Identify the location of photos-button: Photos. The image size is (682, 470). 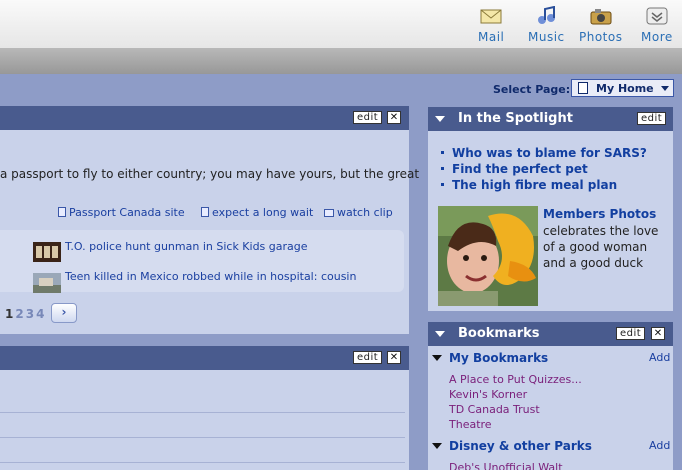
(600, 25).